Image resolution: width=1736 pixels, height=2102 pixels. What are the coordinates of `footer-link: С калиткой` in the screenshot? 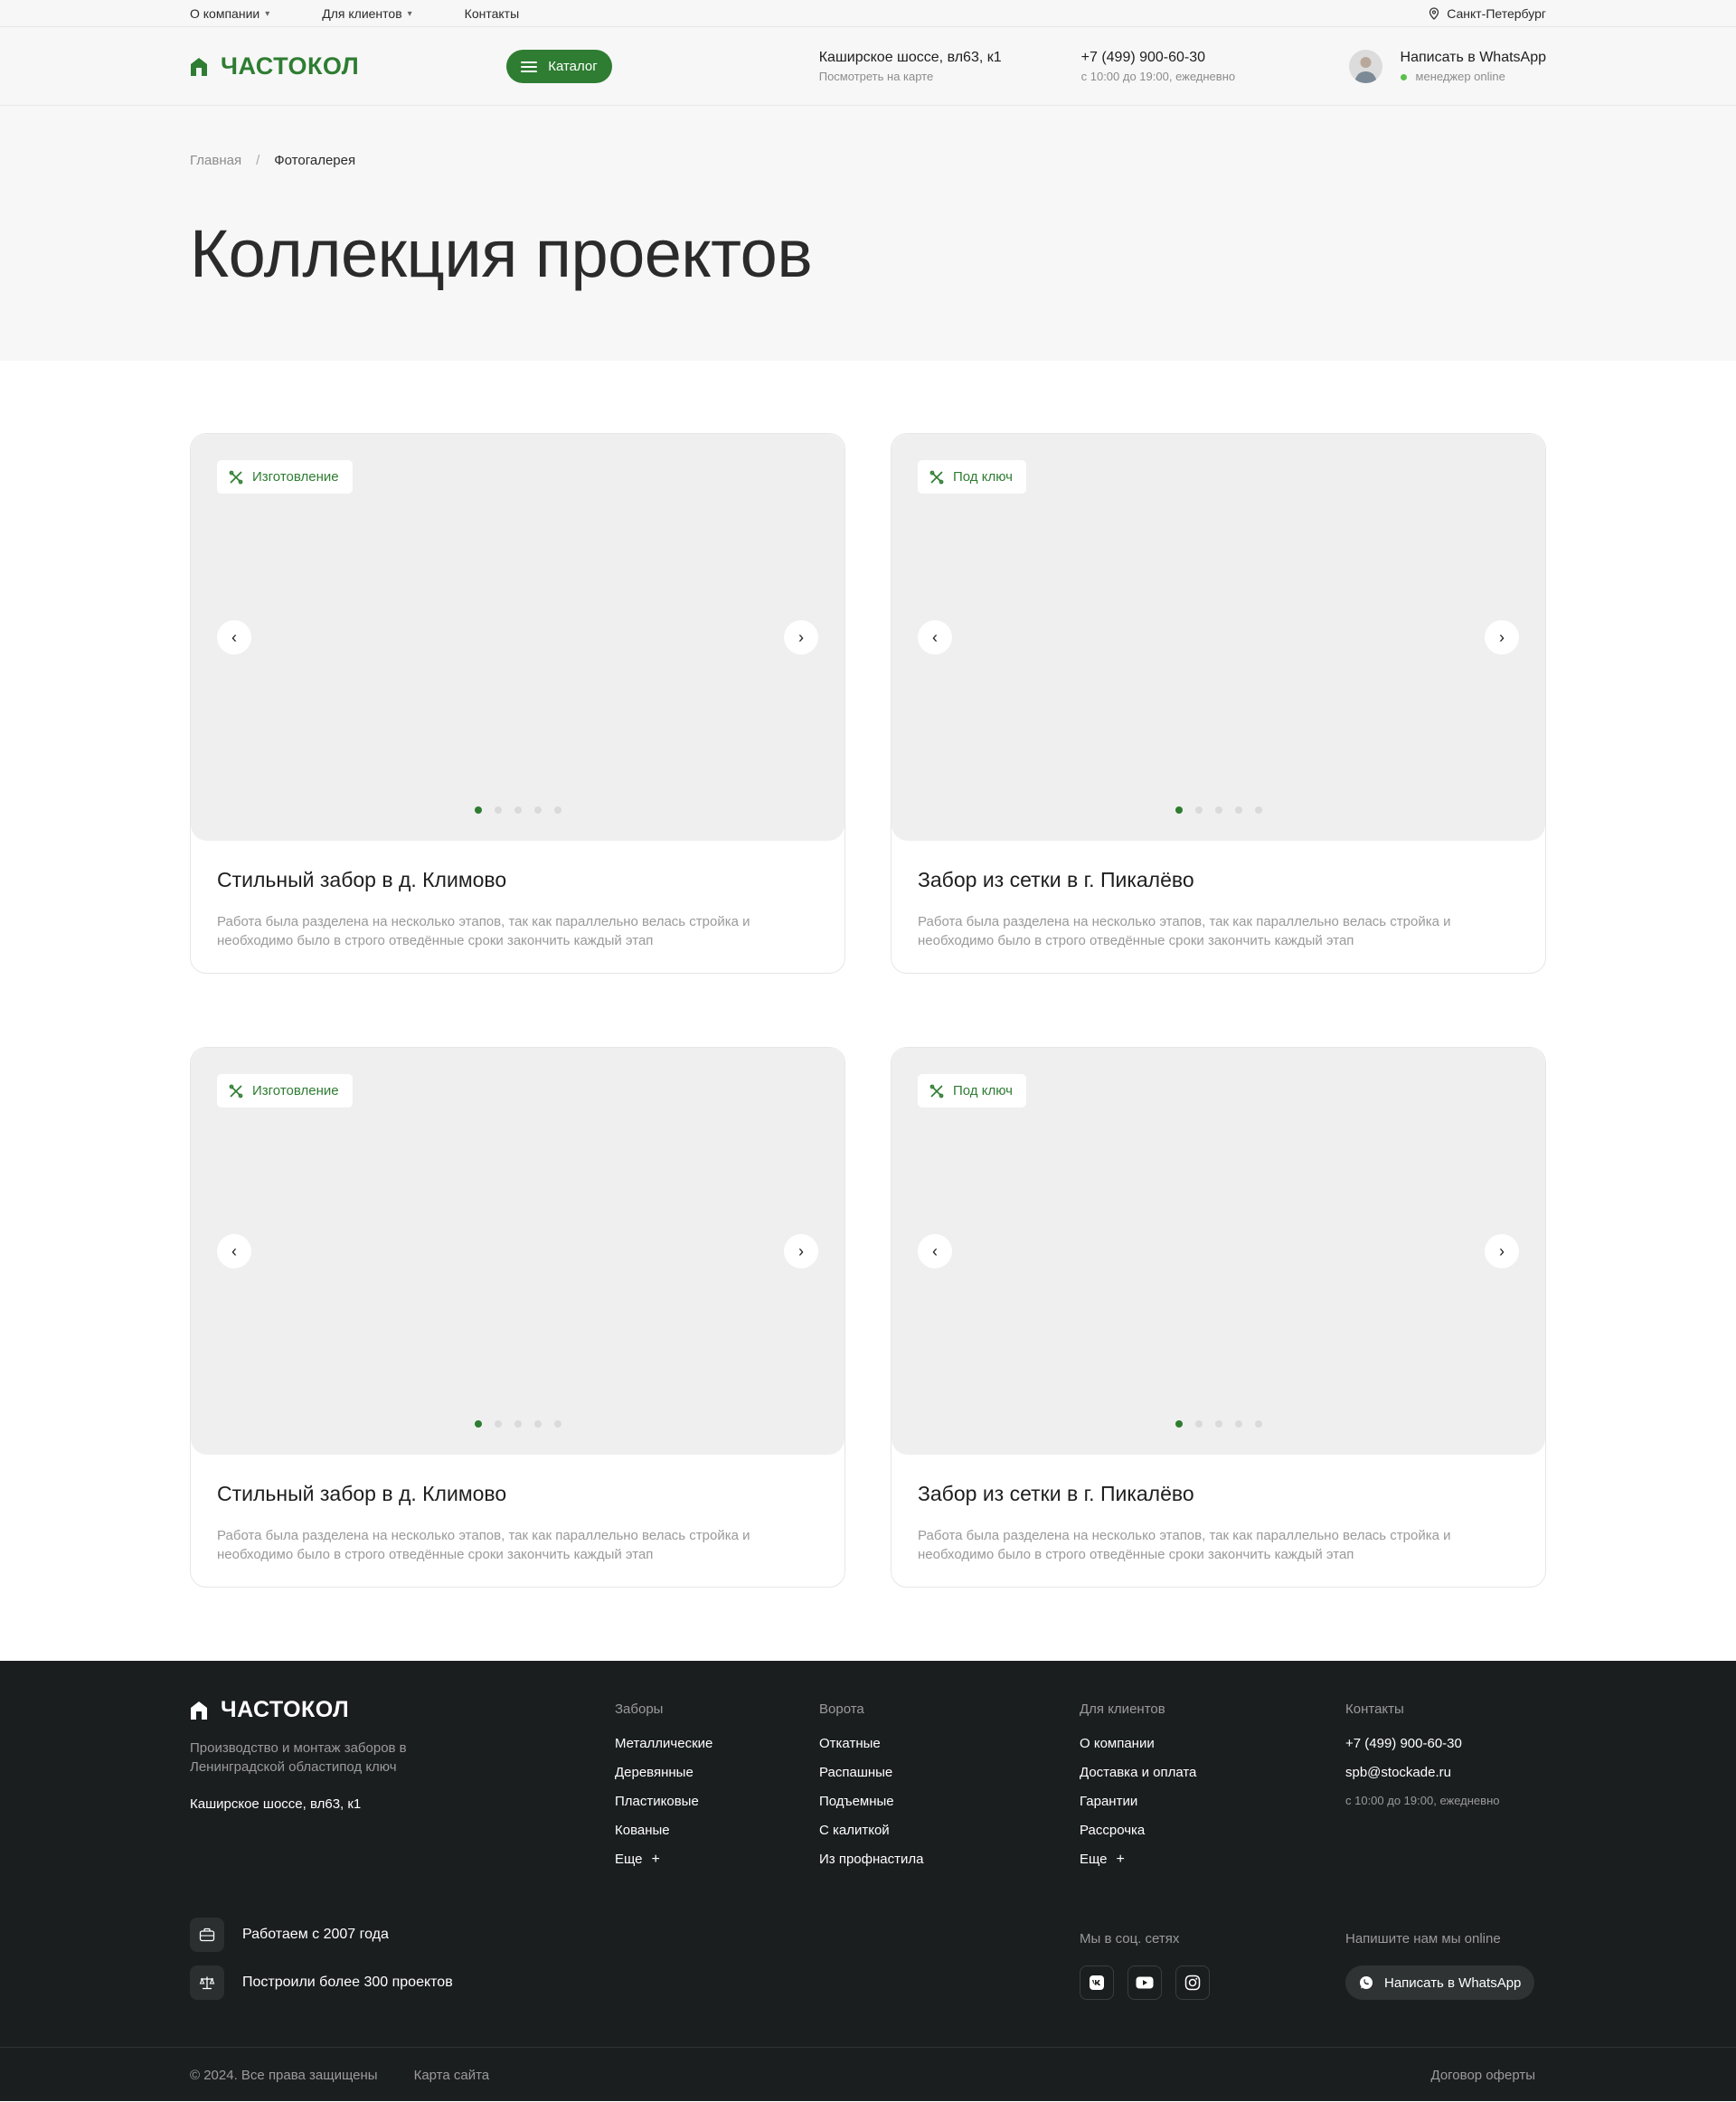 It's located at (871, 1830).